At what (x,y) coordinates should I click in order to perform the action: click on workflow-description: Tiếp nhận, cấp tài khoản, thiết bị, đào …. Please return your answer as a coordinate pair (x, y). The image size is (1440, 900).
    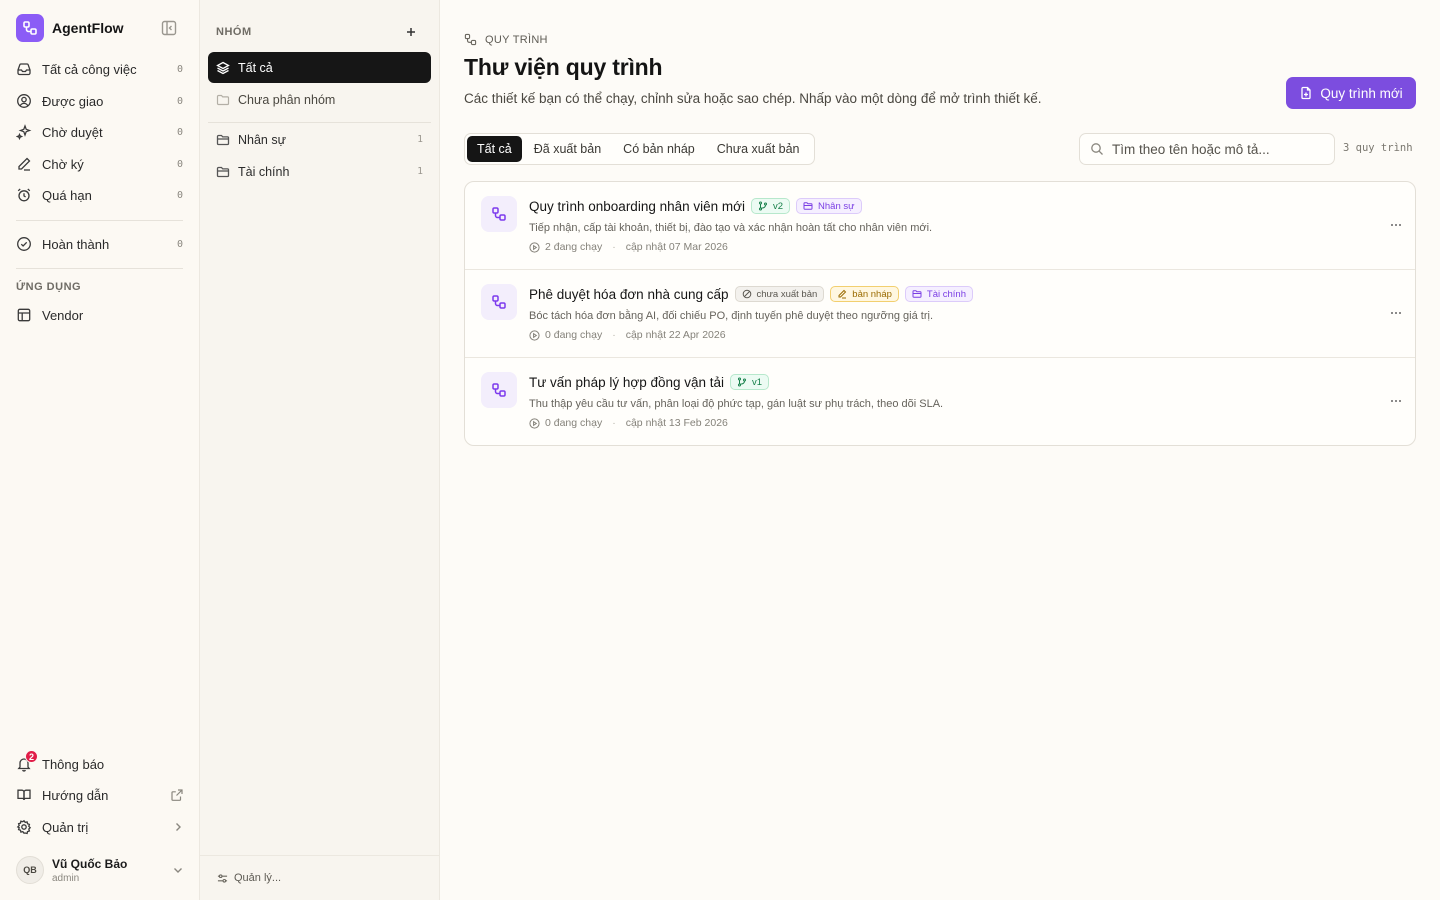
    Looking at the image, I should click on (731, 228).